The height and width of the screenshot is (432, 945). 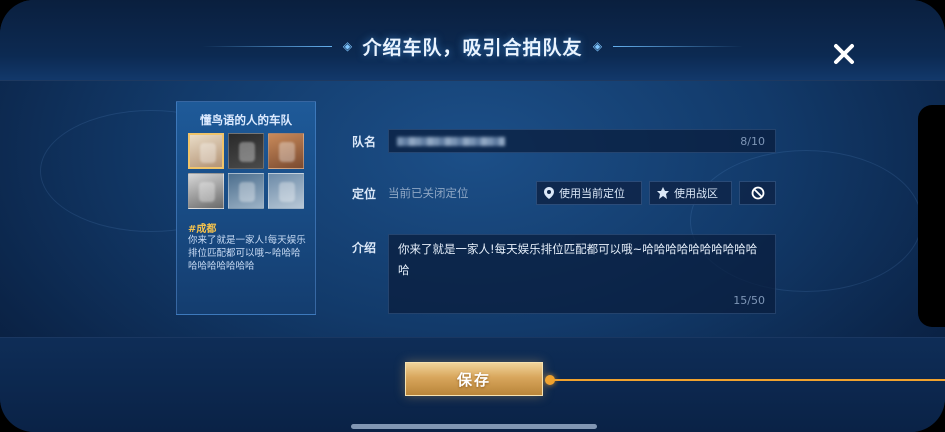 What do you see at coordinates (592, 193) in the screenshot?
I see `use-current-location-label: 使用当前定位` at bounding box center [592, 193].